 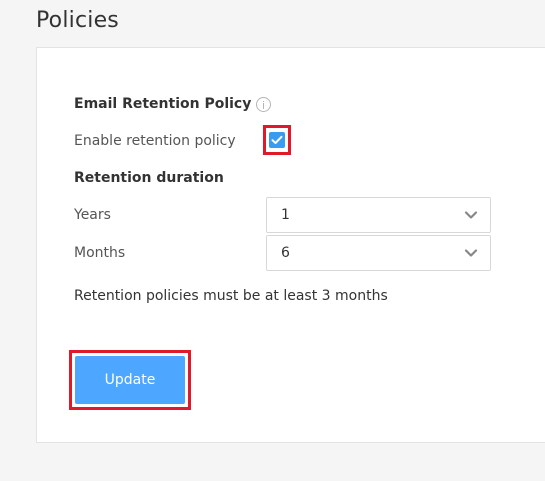 What do you see at coordinates (163, 104) in the screenshot?
I see `section-title: Email Retention Policy` at bounding box center [163, 104].